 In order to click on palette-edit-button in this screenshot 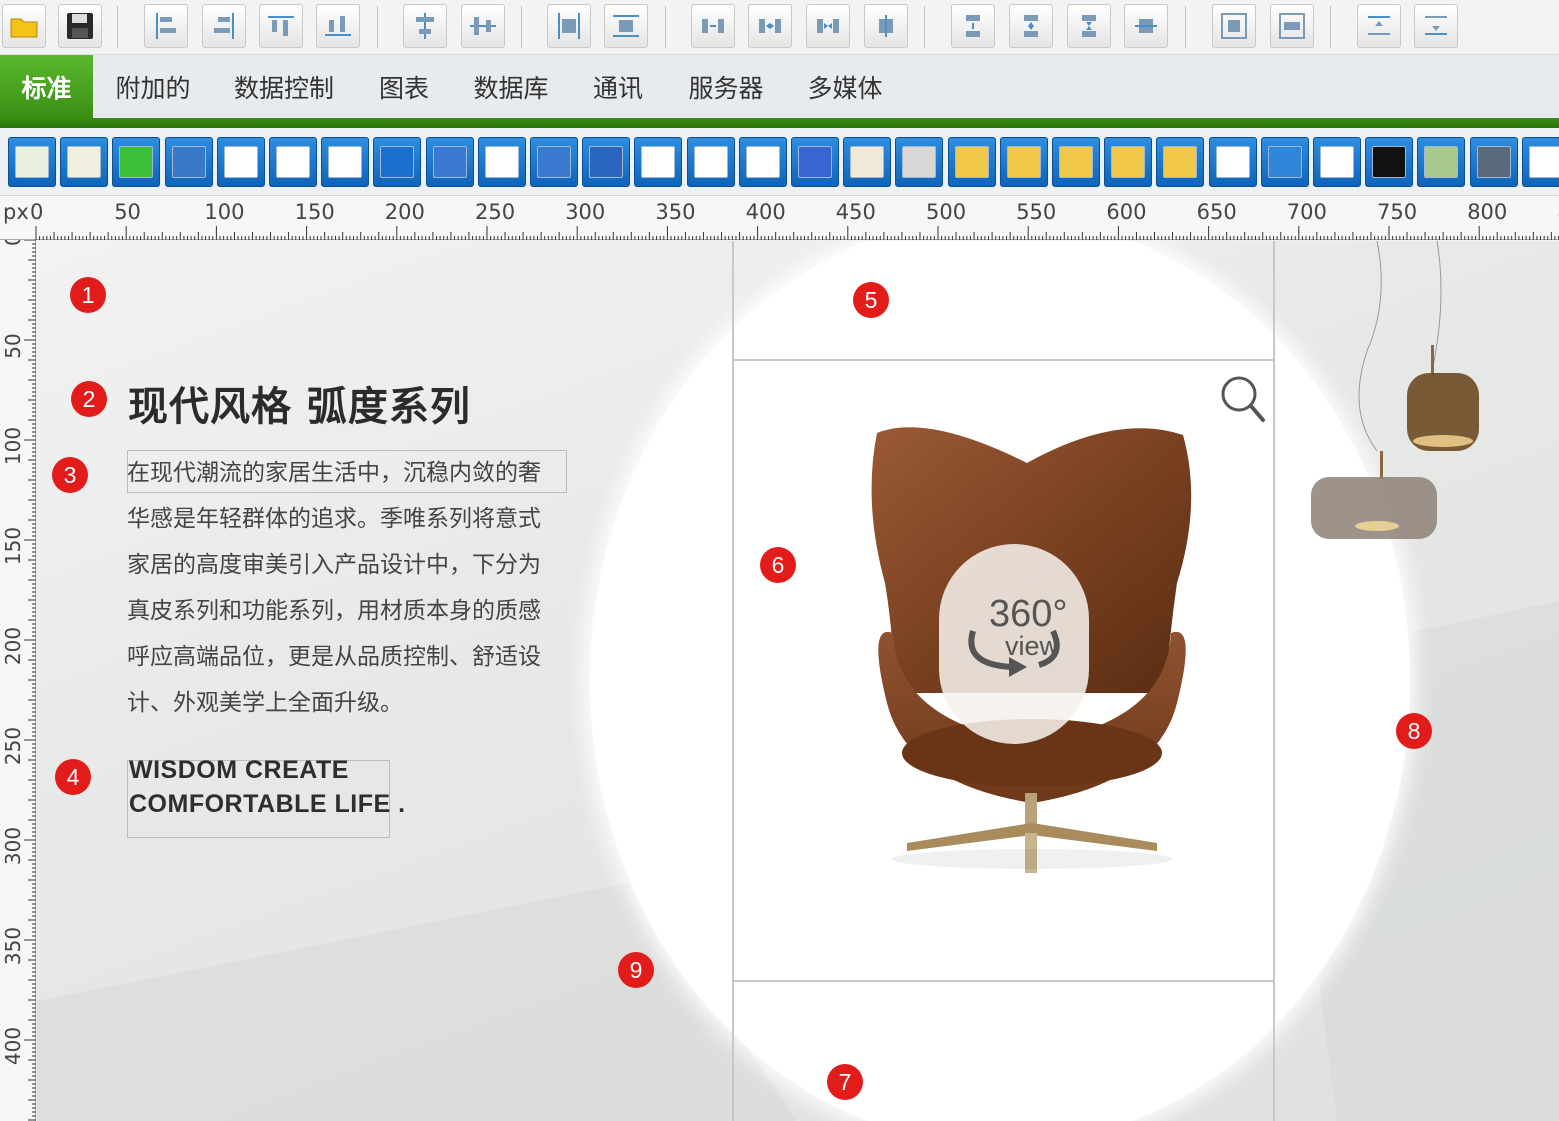, I will do `click(449, 162)`.